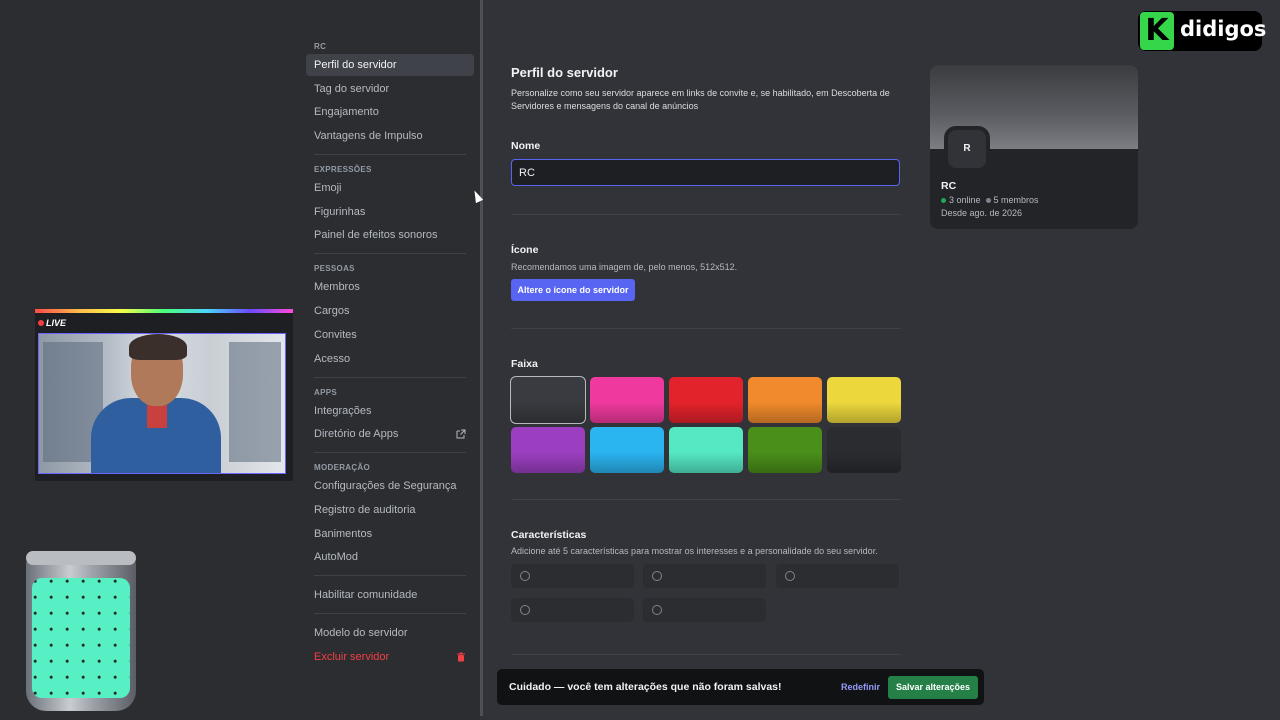  I want to click on jar-contents, so click(81, 638).